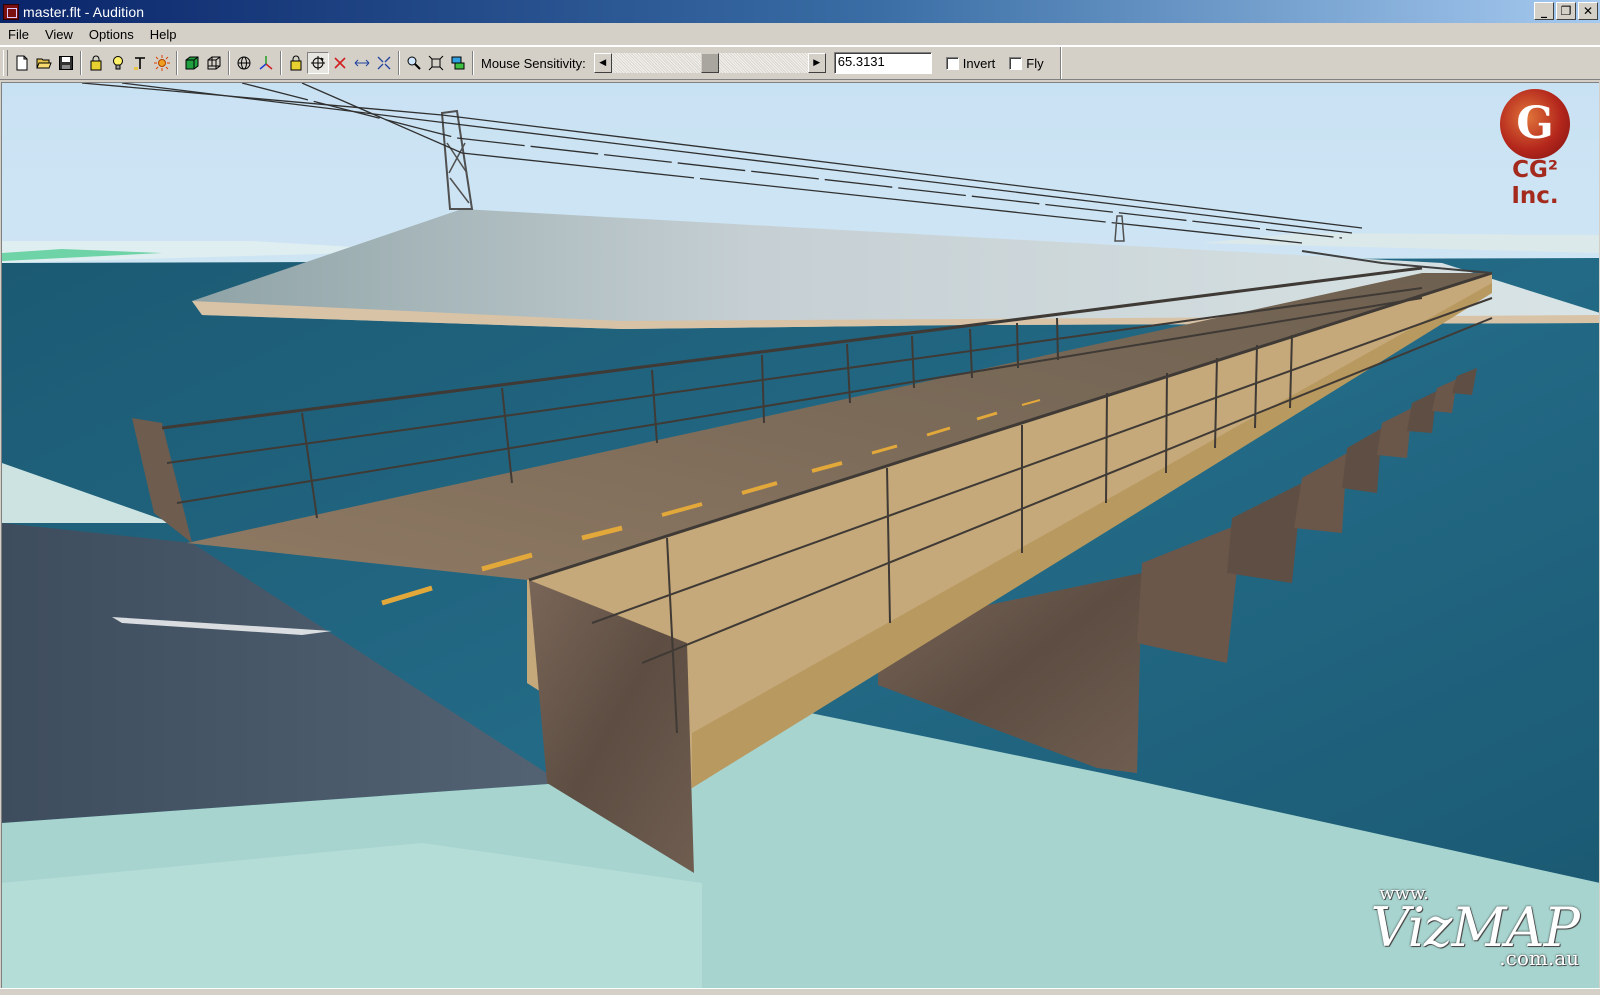 The height and width of the screenshot is (995, 1600). Describe the element at coordinates (952, 63) in the screenshot. I see `invert-checkbox-box` at that location.